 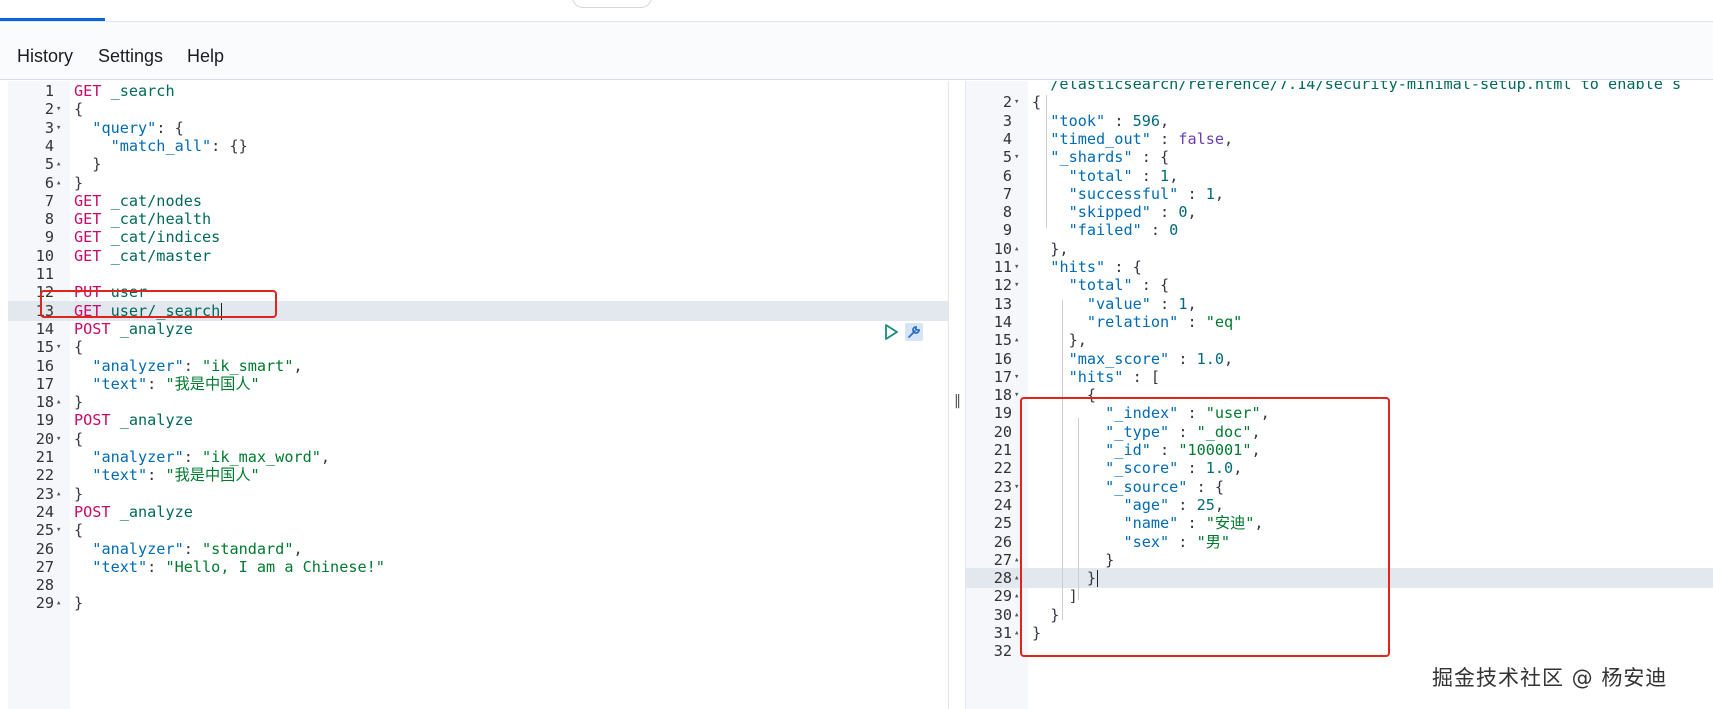 I want to click on code-line: 30 ▴ }, so click(x=1339, y=615).